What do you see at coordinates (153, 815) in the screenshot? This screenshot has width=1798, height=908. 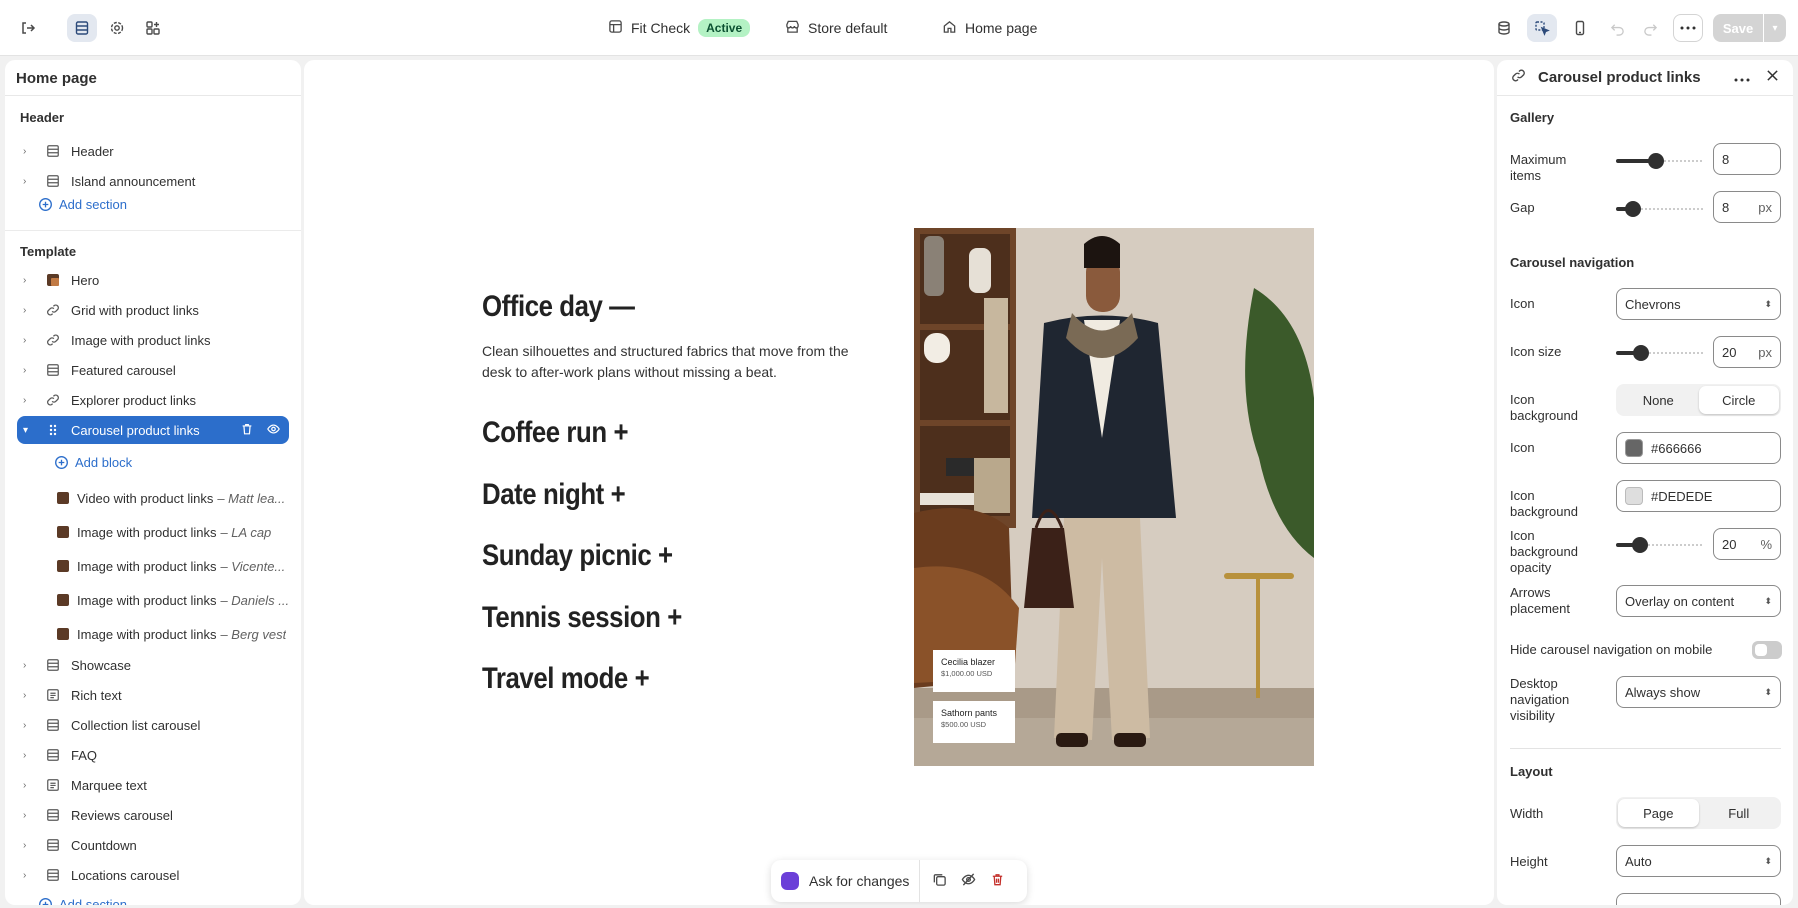 I see `template-item: › Reviews carousel` at bounding box center [153, 815].